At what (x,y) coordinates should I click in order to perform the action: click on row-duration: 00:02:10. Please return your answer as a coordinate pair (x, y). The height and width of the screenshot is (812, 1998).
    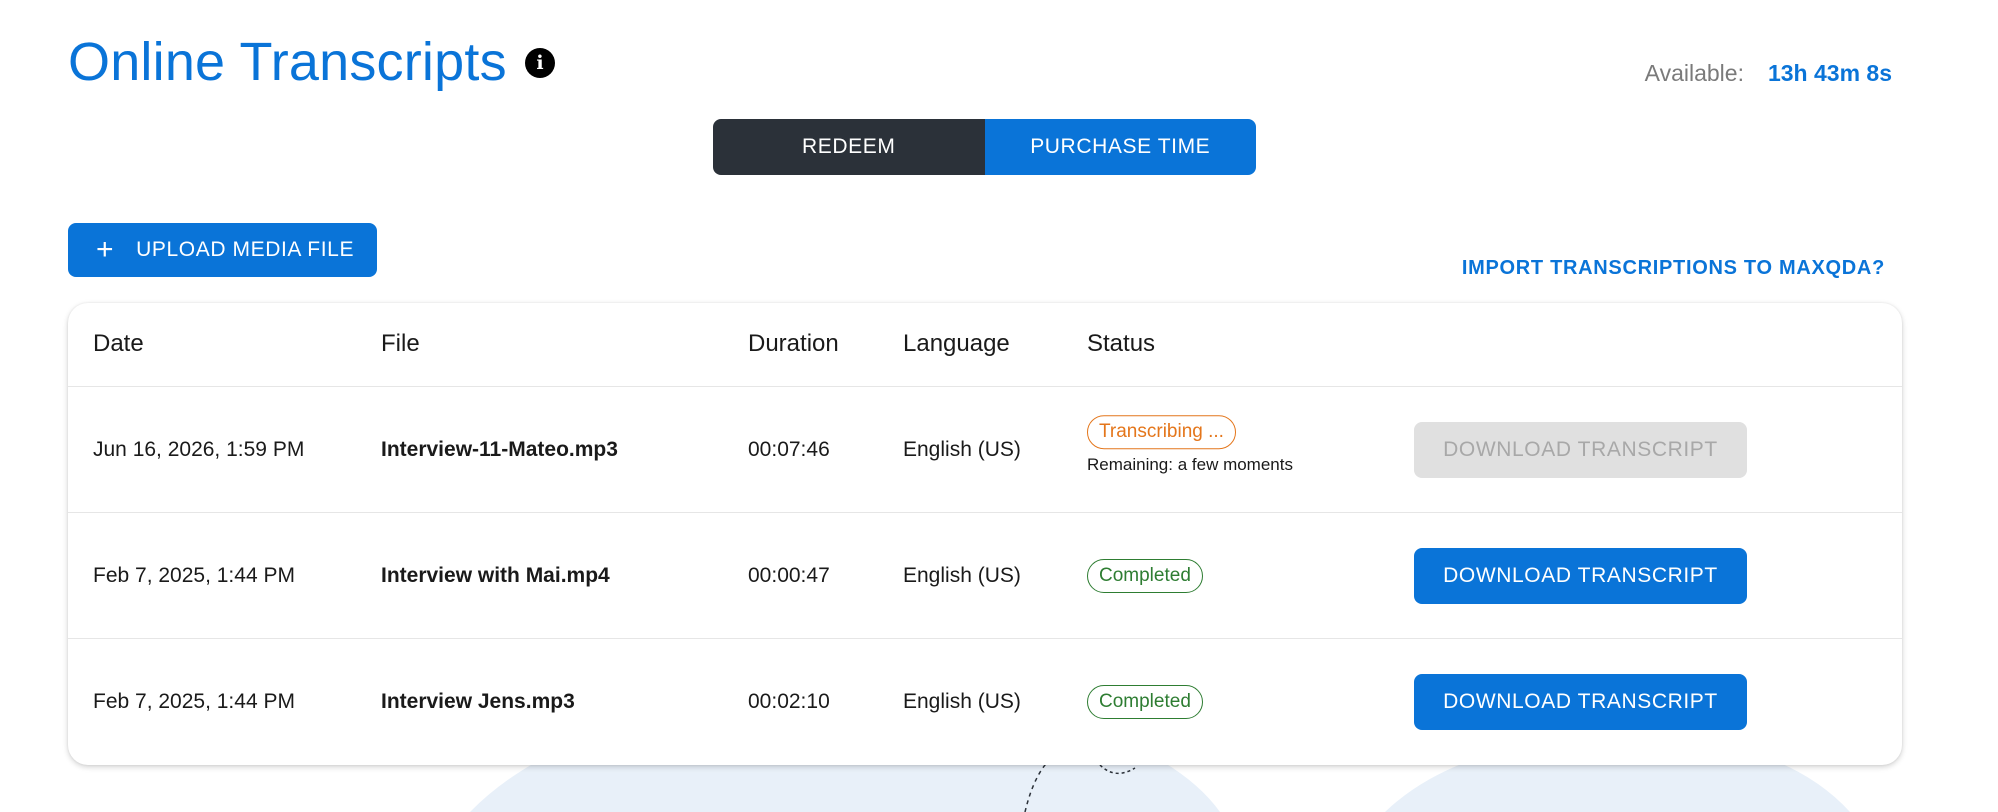
    Looking at the image, I should click on (789, 701).